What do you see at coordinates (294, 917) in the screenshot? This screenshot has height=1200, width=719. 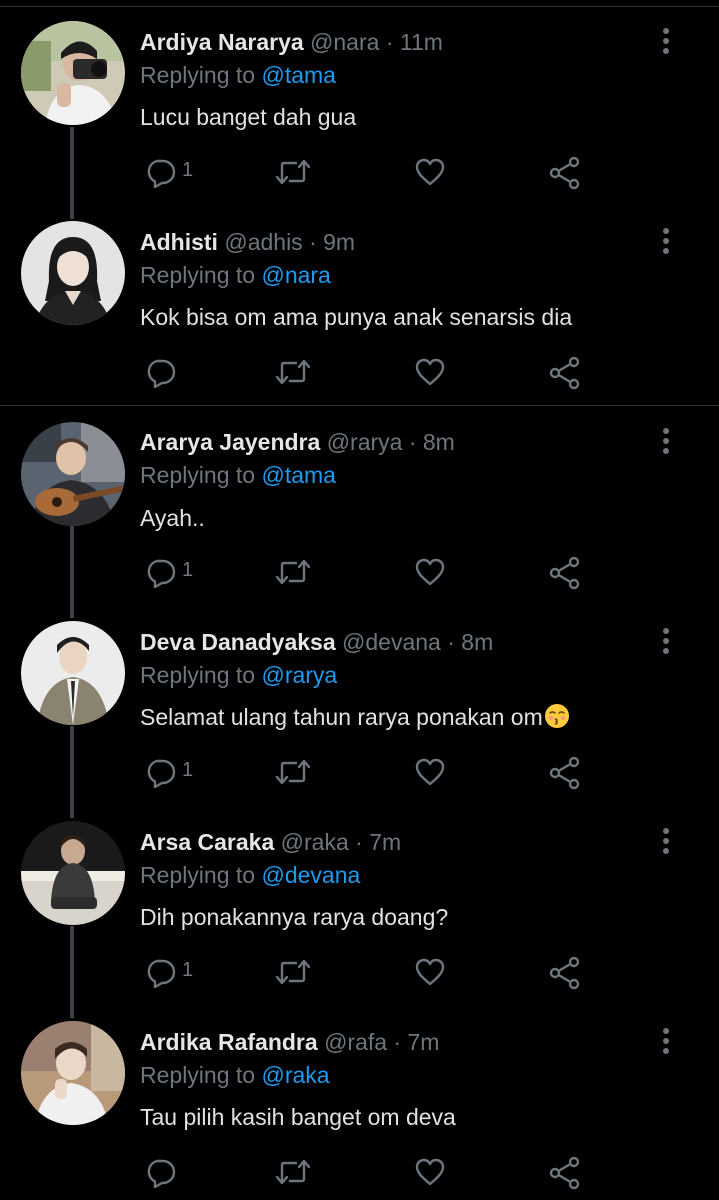 I see `tweet-text: Dih ponakannya rarya doang?` at bounding box center [294, 917].